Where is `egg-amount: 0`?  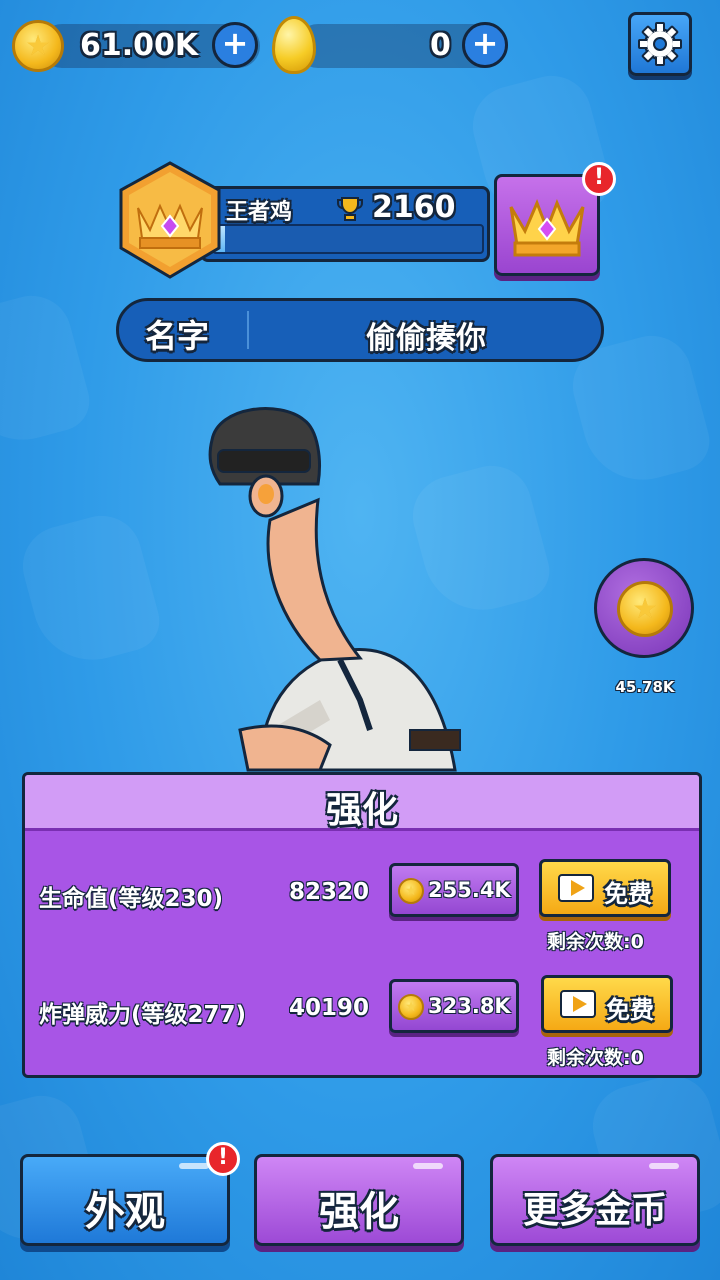 egg-amount: 0 is located at coordinates (440, 45).